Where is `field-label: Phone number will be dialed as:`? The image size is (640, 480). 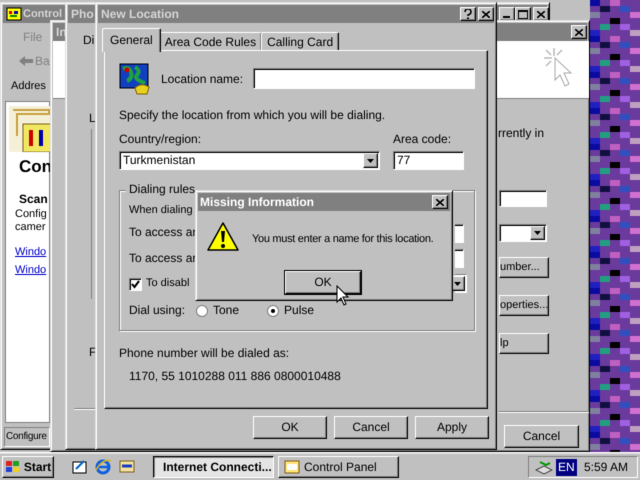
field-label: Phone number will be dialed as: is located at coordinates (204, 353).